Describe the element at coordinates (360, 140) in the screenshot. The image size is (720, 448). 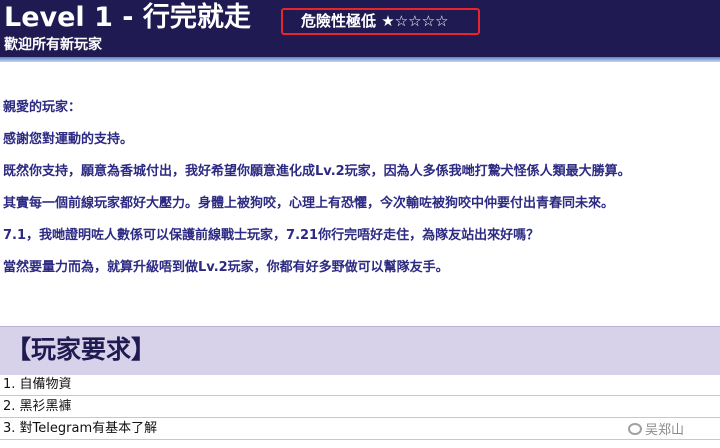
I see `letter-paragraph: 感謝您對運動的支持。` at that location.